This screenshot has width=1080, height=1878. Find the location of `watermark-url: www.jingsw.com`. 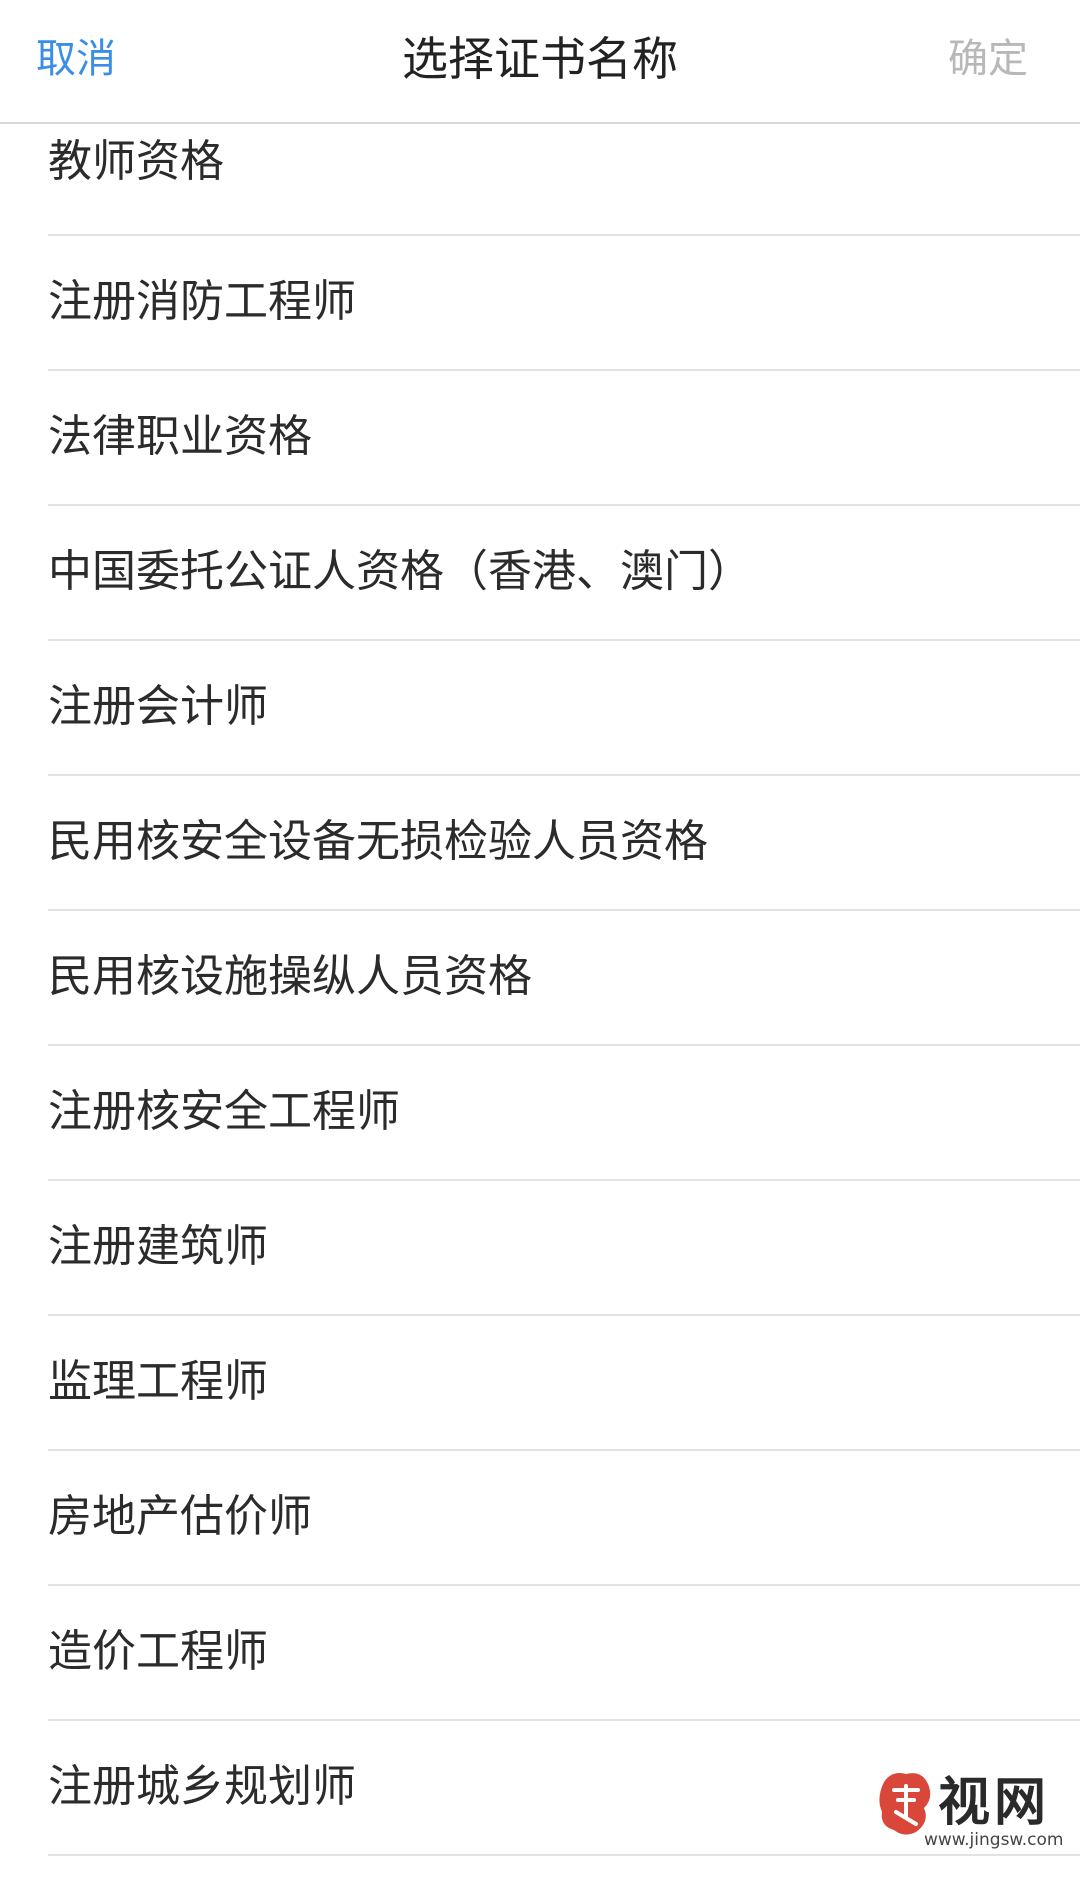

watermark-url: www.jingsw.com is located at coordinates (994, 1840).